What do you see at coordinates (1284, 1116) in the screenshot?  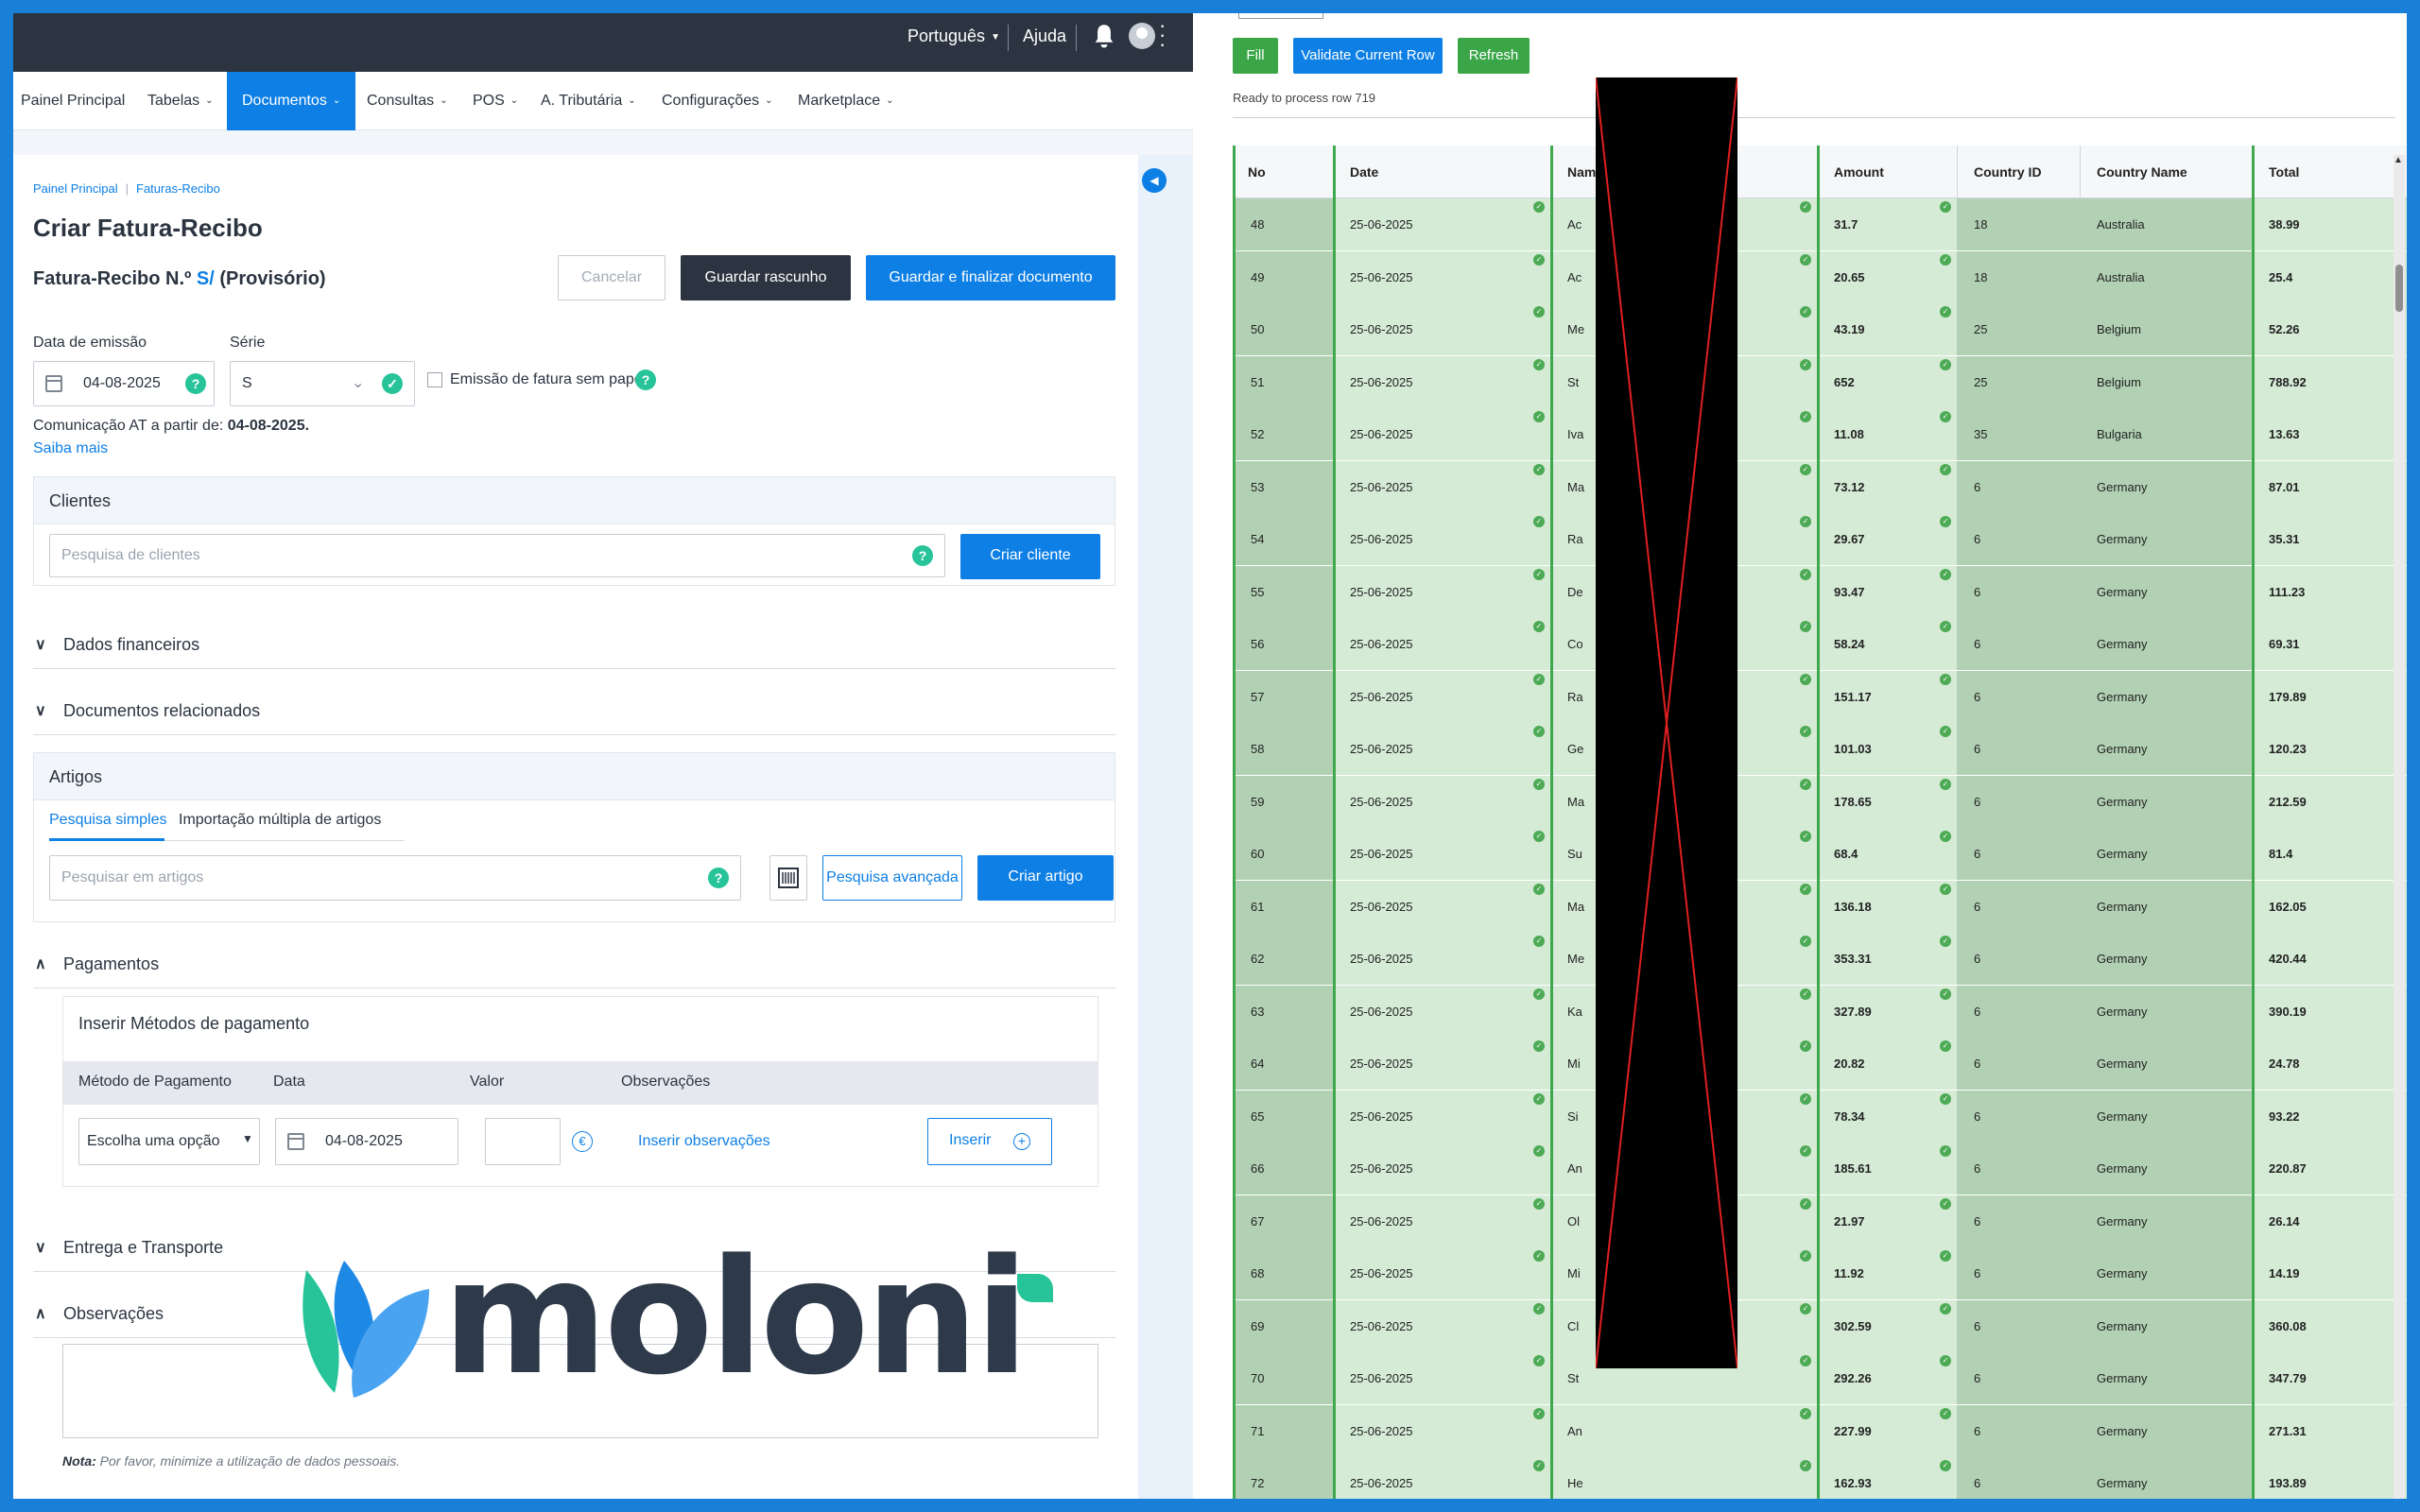 I see `cell-no: 65` at bounding box center [1284, 1116].